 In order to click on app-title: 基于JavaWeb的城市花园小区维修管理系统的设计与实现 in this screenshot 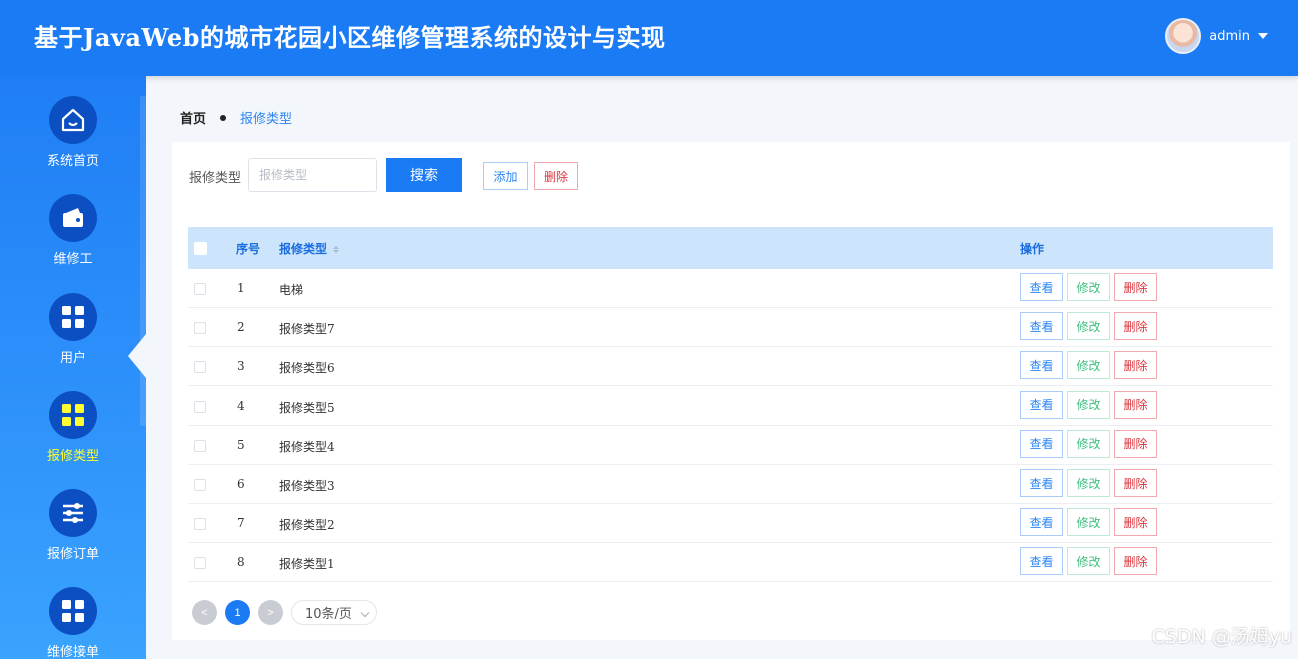, I will do `click(350, 37)`.